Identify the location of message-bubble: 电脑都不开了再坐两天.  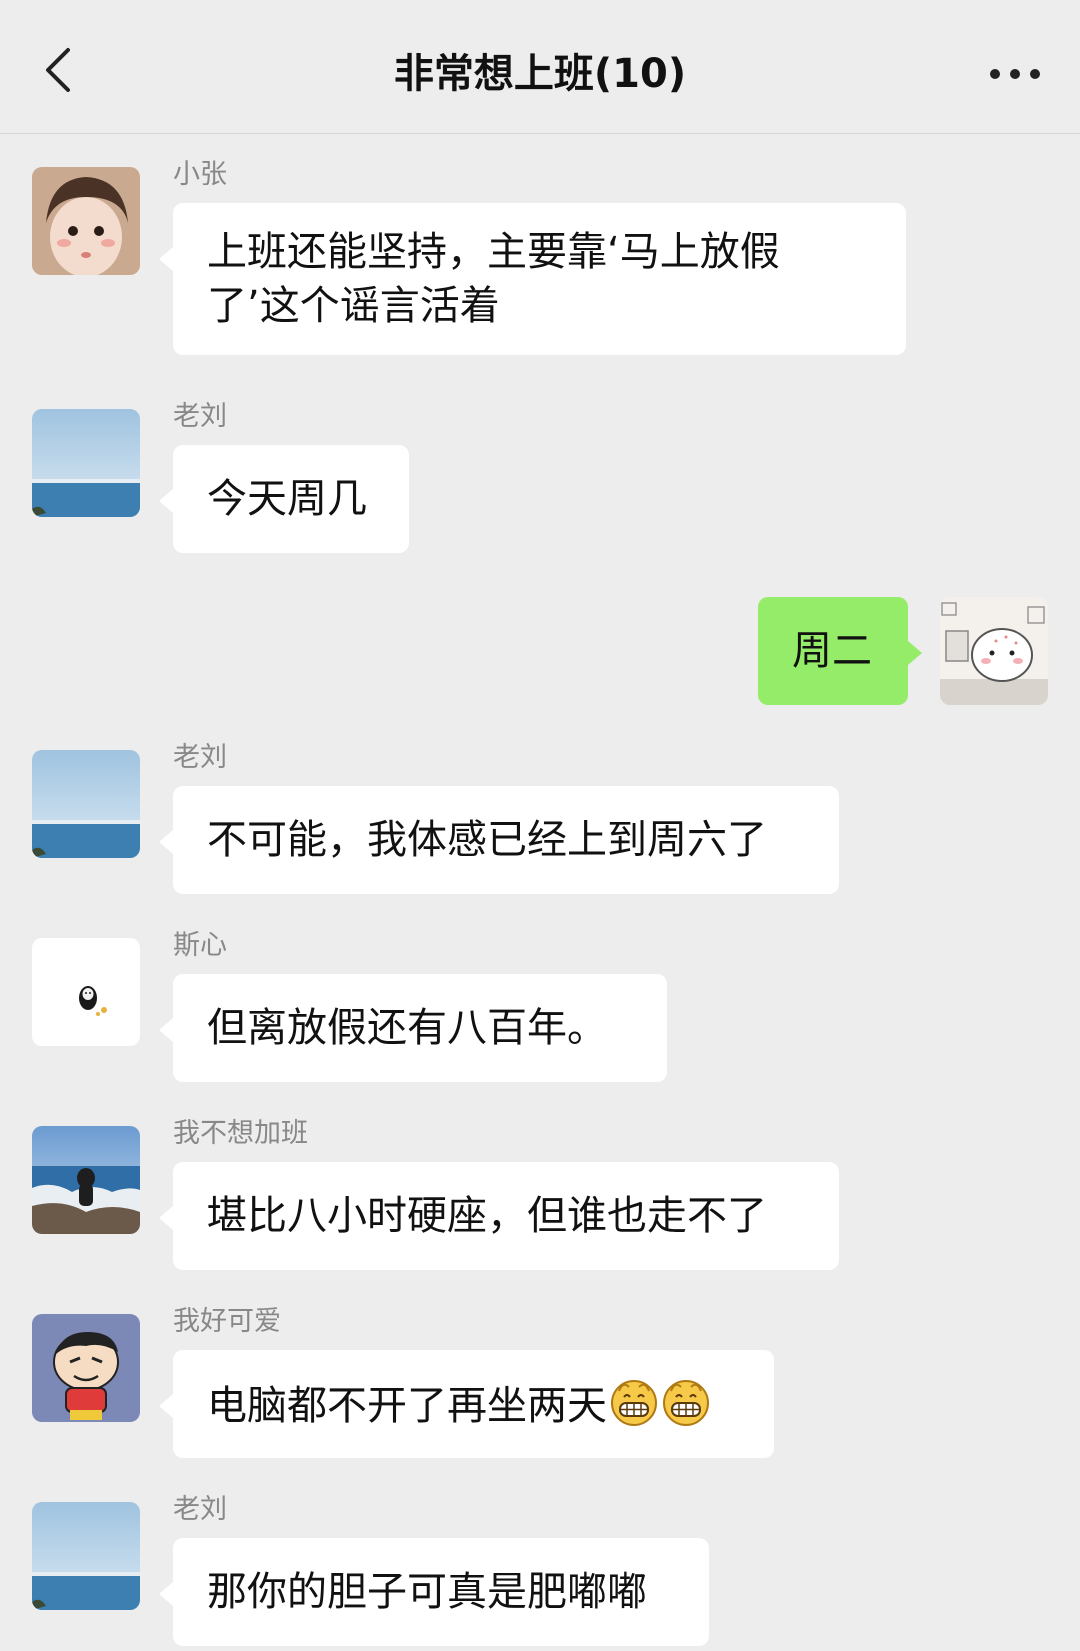
(466, 1404).